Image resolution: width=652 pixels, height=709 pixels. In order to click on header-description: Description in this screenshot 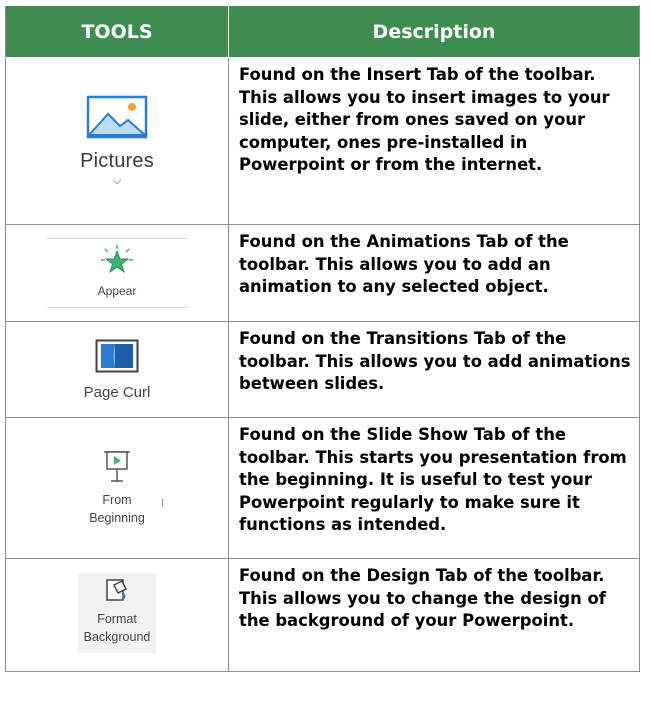, I will do `click(434, 31)`.